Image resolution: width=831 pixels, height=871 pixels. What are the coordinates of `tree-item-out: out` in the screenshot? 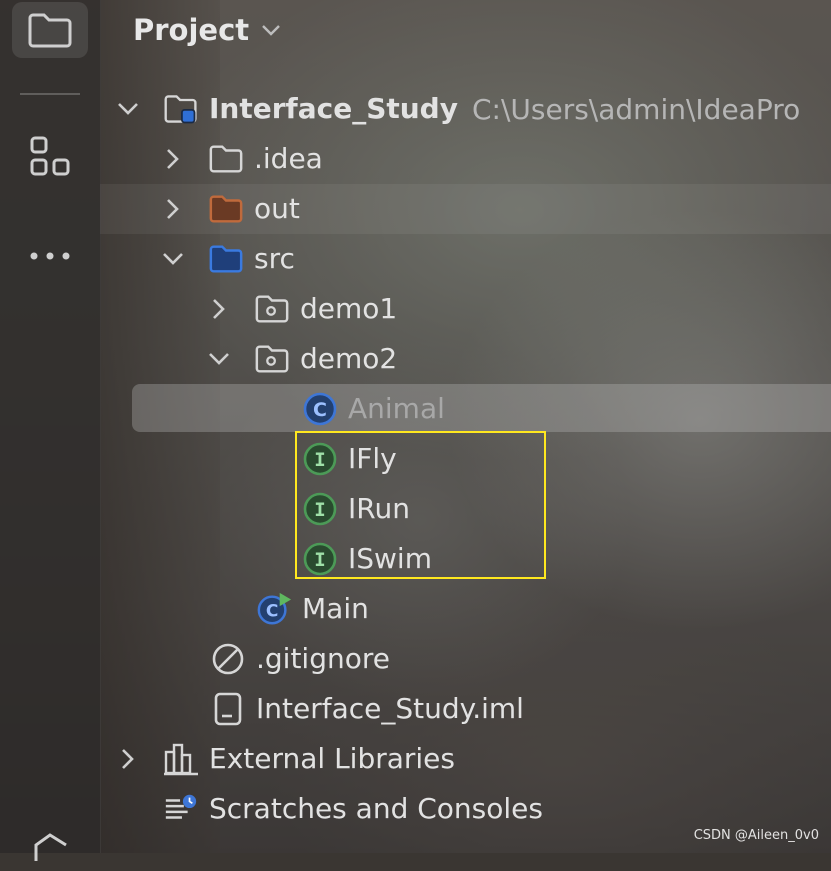 It's located at (415, 209).